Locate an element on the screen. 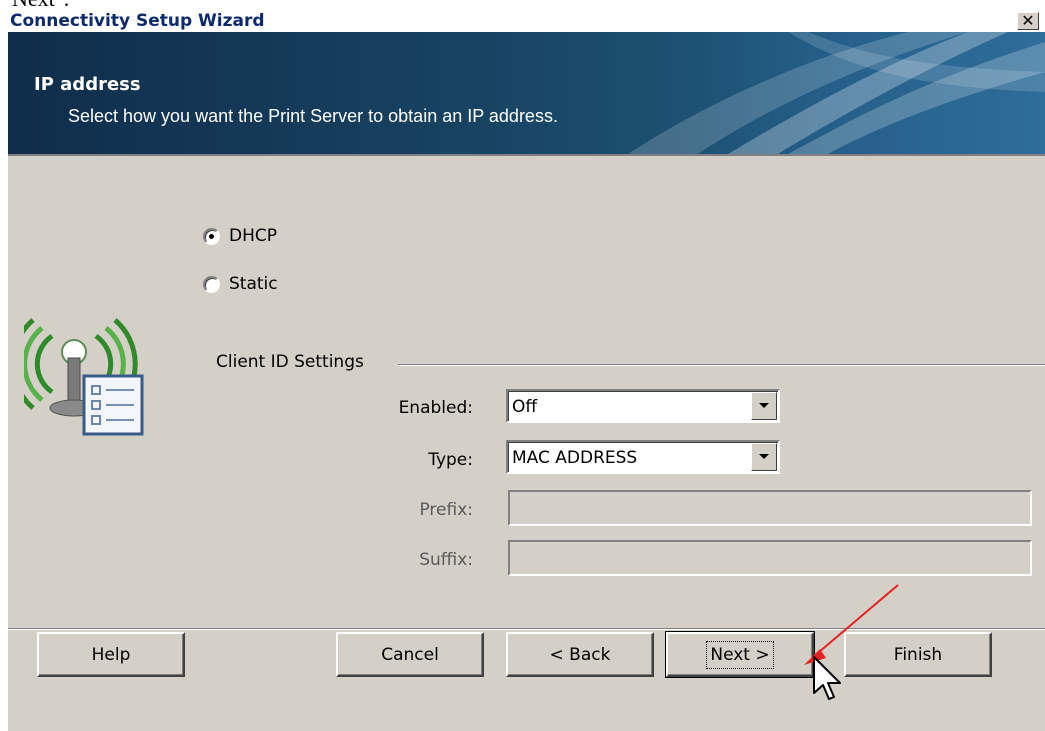 The height and width of the screenshot is (731, 1045). red-arrow-annotation is located at coordinates (851, 624).